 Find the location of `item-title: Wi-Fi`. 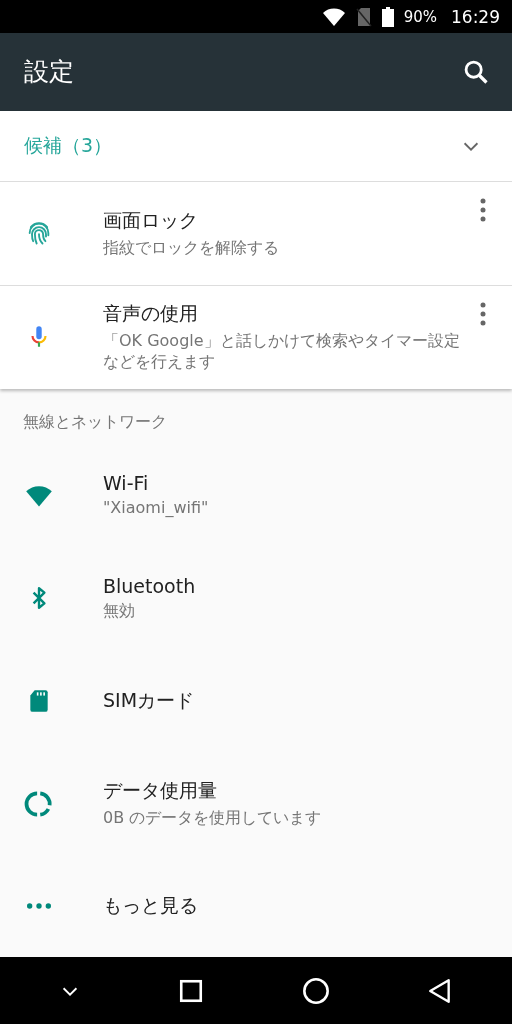

item-title: Wi-Fi is located at coordinates (126, 483).